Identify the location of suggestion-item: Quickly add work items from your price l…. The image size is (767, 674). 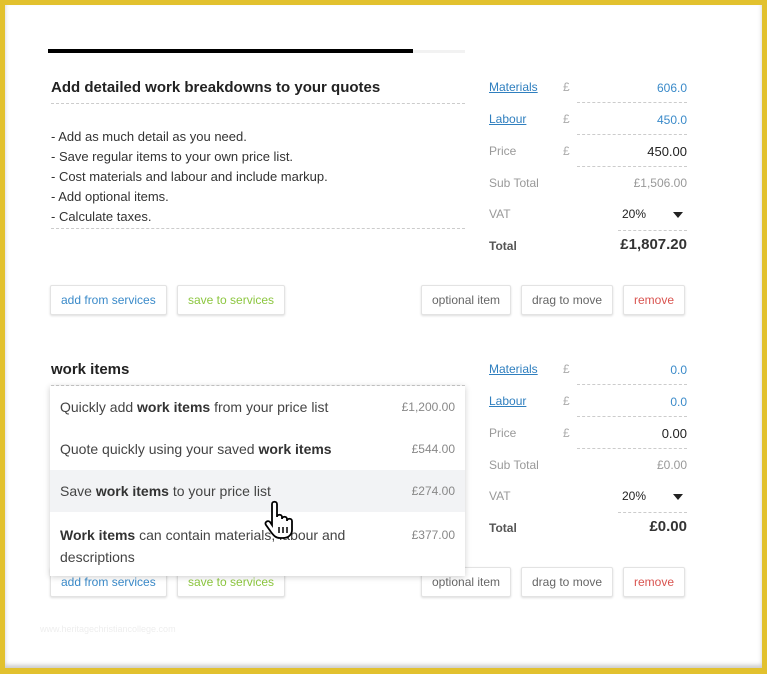
(257, 407).